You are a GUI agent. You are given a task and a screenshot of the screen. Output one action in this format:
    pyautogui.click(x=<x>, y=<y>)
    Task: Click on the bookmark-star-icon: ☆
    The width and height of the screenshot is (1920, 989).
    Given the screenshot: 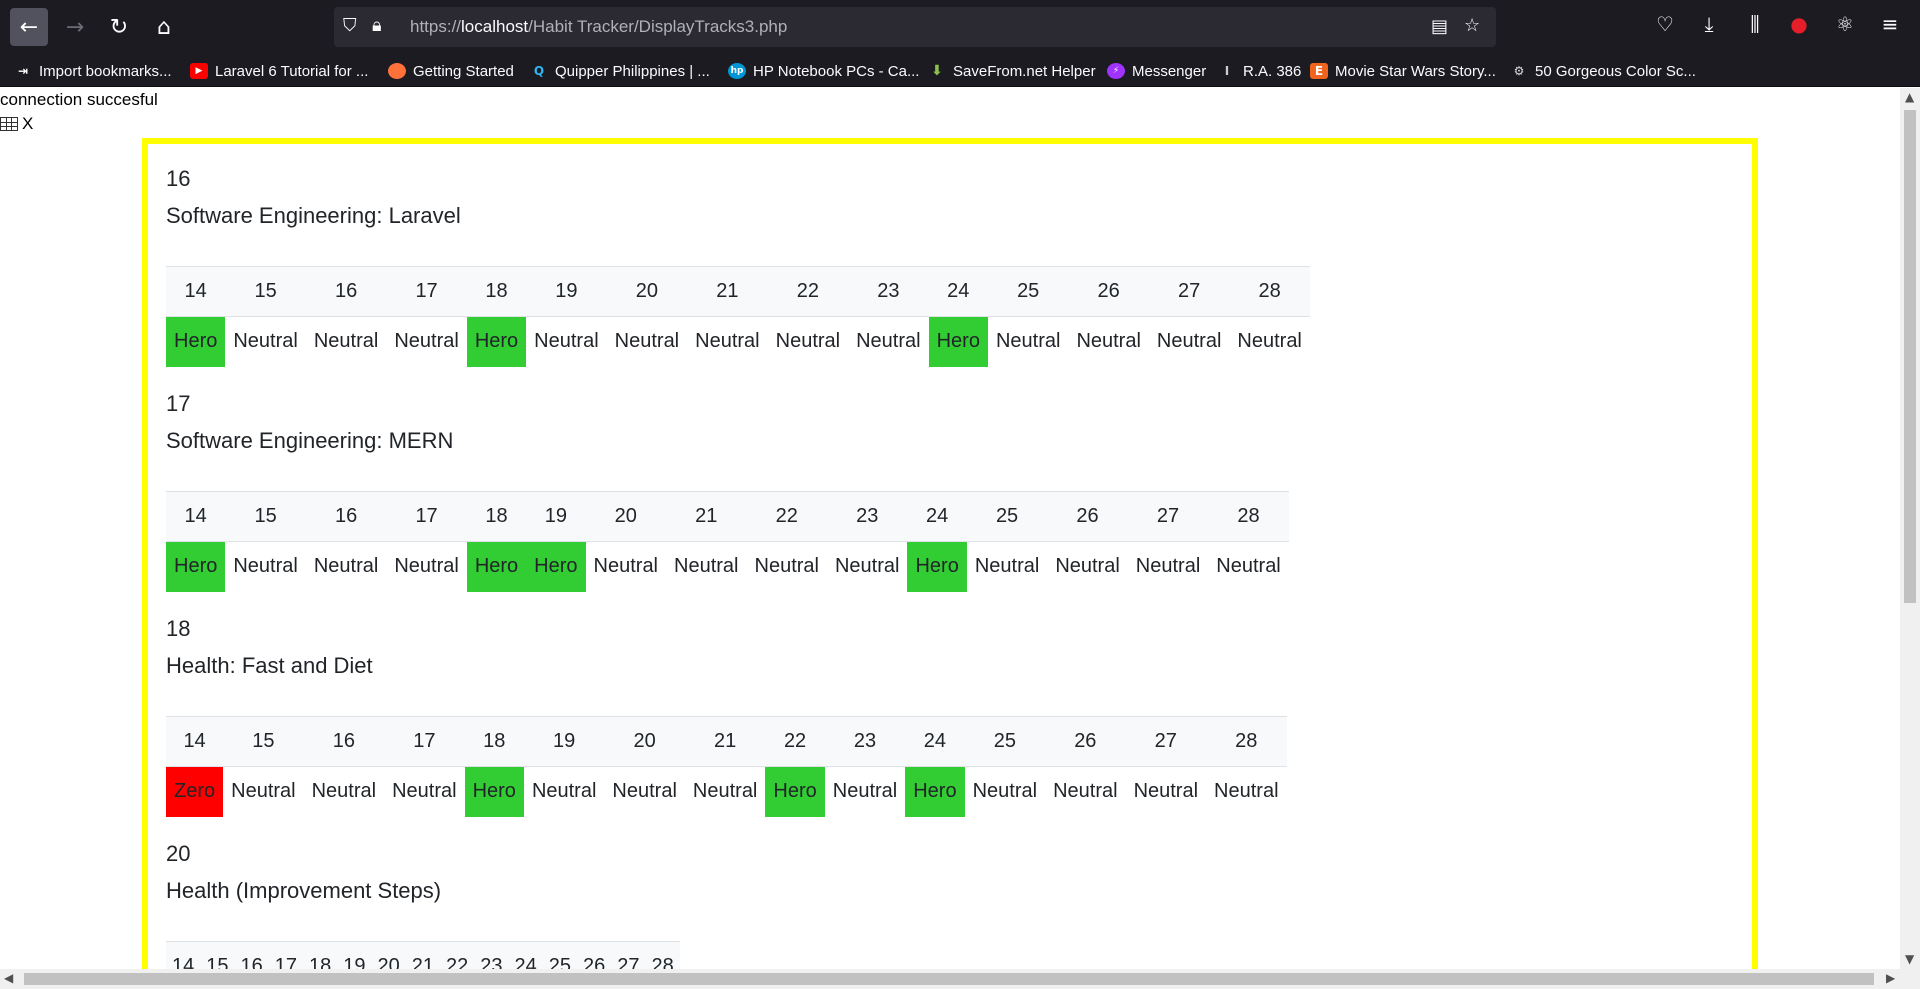 What is the action you would take?
    pyautogui.click(x=1472, y=25)
    